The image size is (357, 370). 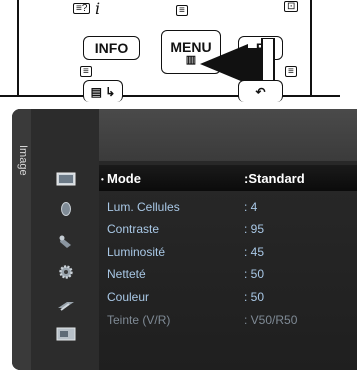 I want to click on channel-icon, so click(x=66, y=242).